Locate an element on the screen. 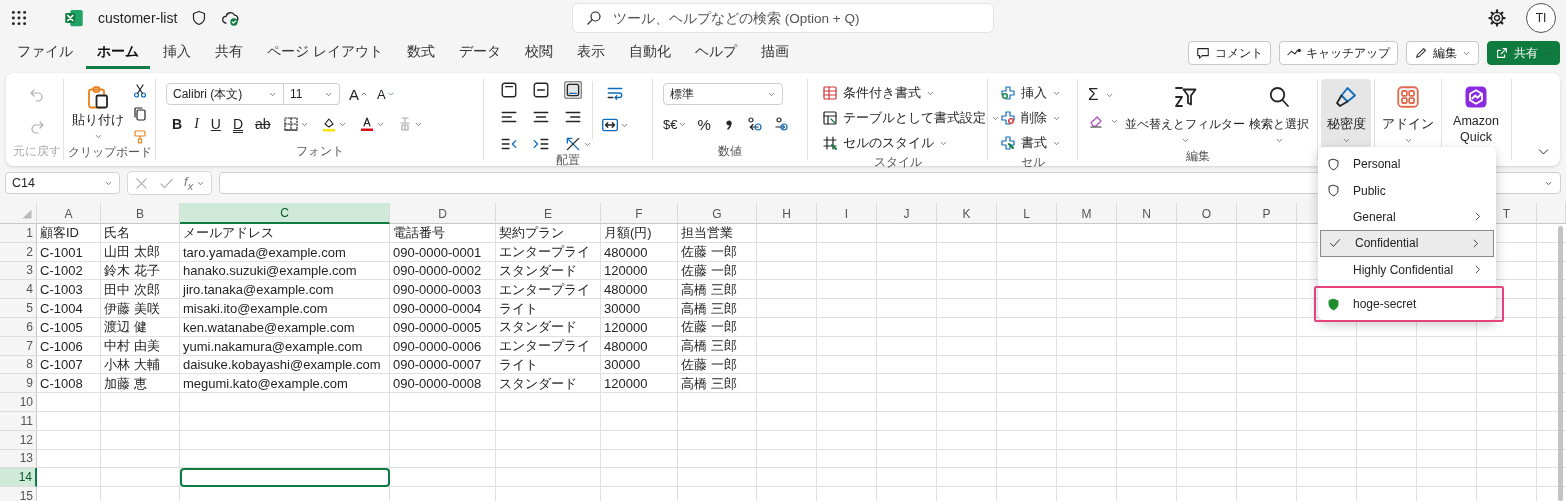 This screenshot has height=501, width=1566. font-name-dropdown: Calibri (本文) is located at coordinates (225, 94).